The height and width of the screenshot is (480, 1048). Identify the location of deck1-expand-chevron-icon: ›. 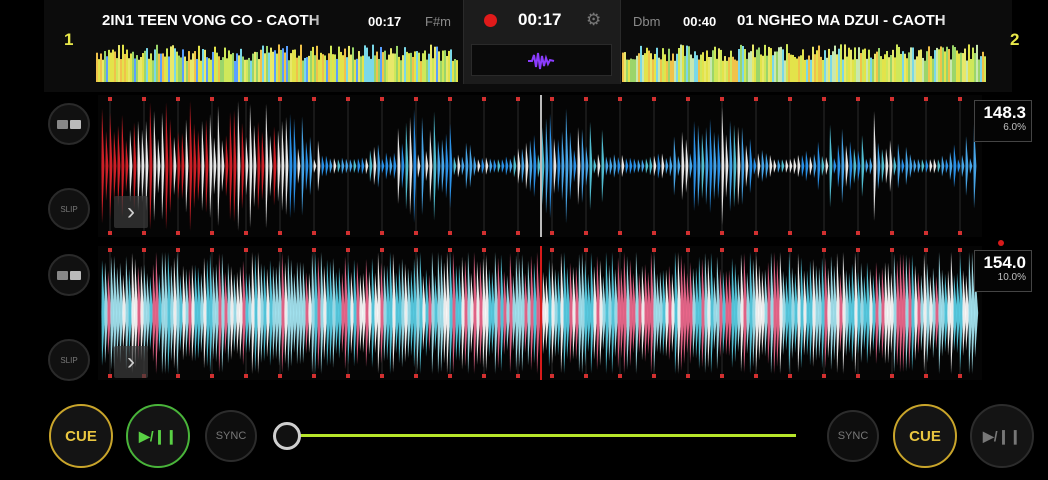
(131, 212).